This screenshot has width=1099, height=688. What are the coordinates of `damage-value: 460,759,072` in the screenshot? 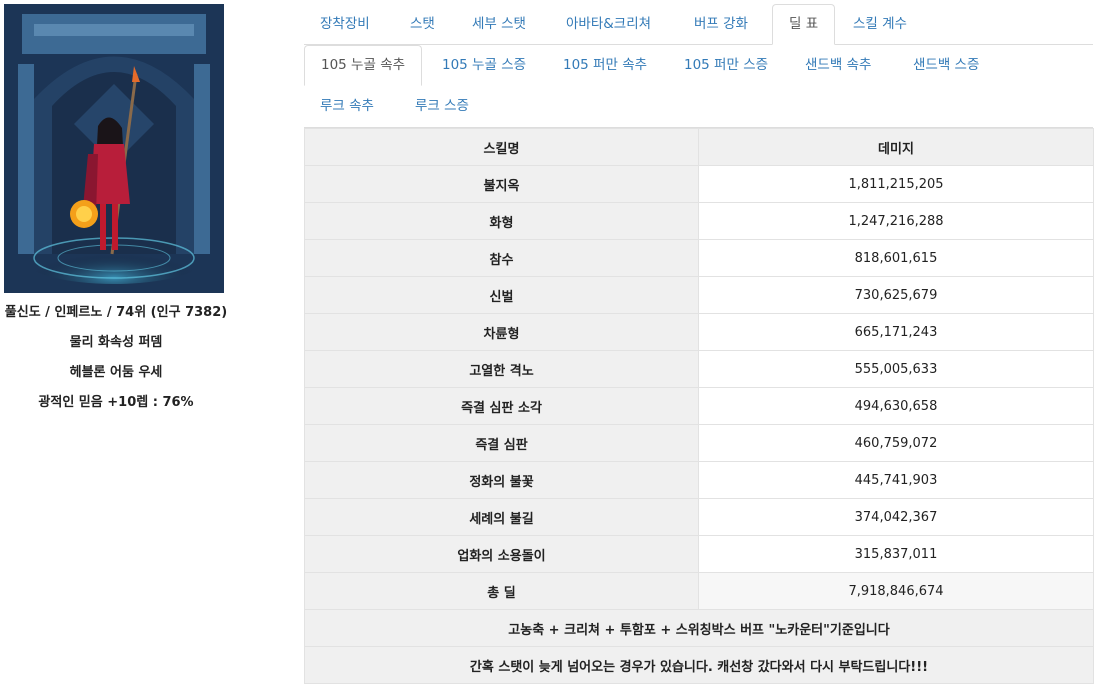 It's located at (896, 443).